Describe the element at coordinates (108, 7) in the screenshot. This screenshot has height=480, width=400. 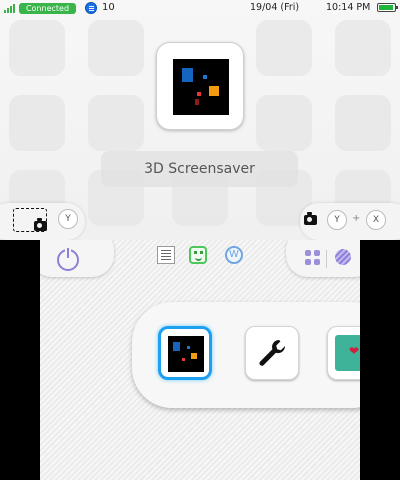
I see `play-coin-count: 10` at that location.